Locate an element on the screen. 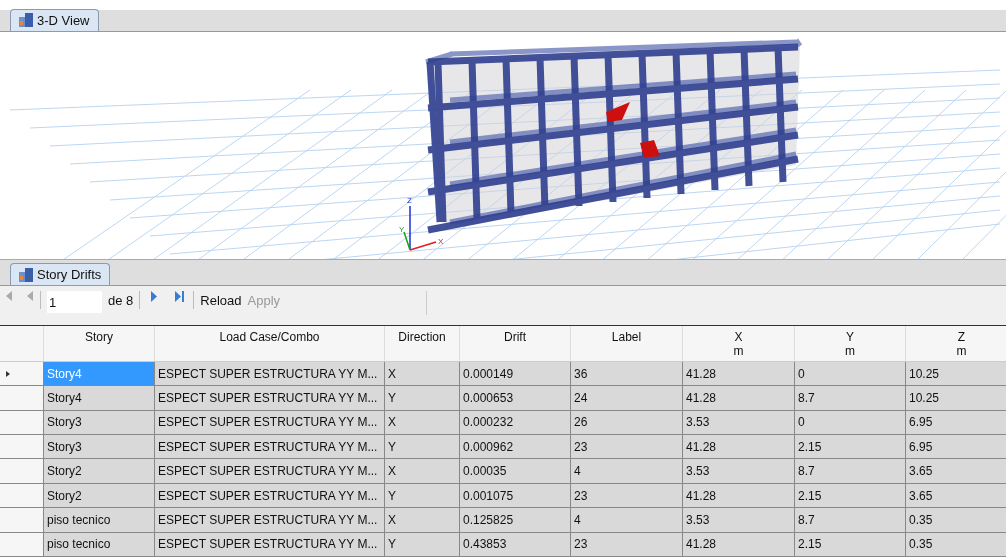 The image size is (1006, 557). page-count: de 8 is located at coordinates (121, 301).